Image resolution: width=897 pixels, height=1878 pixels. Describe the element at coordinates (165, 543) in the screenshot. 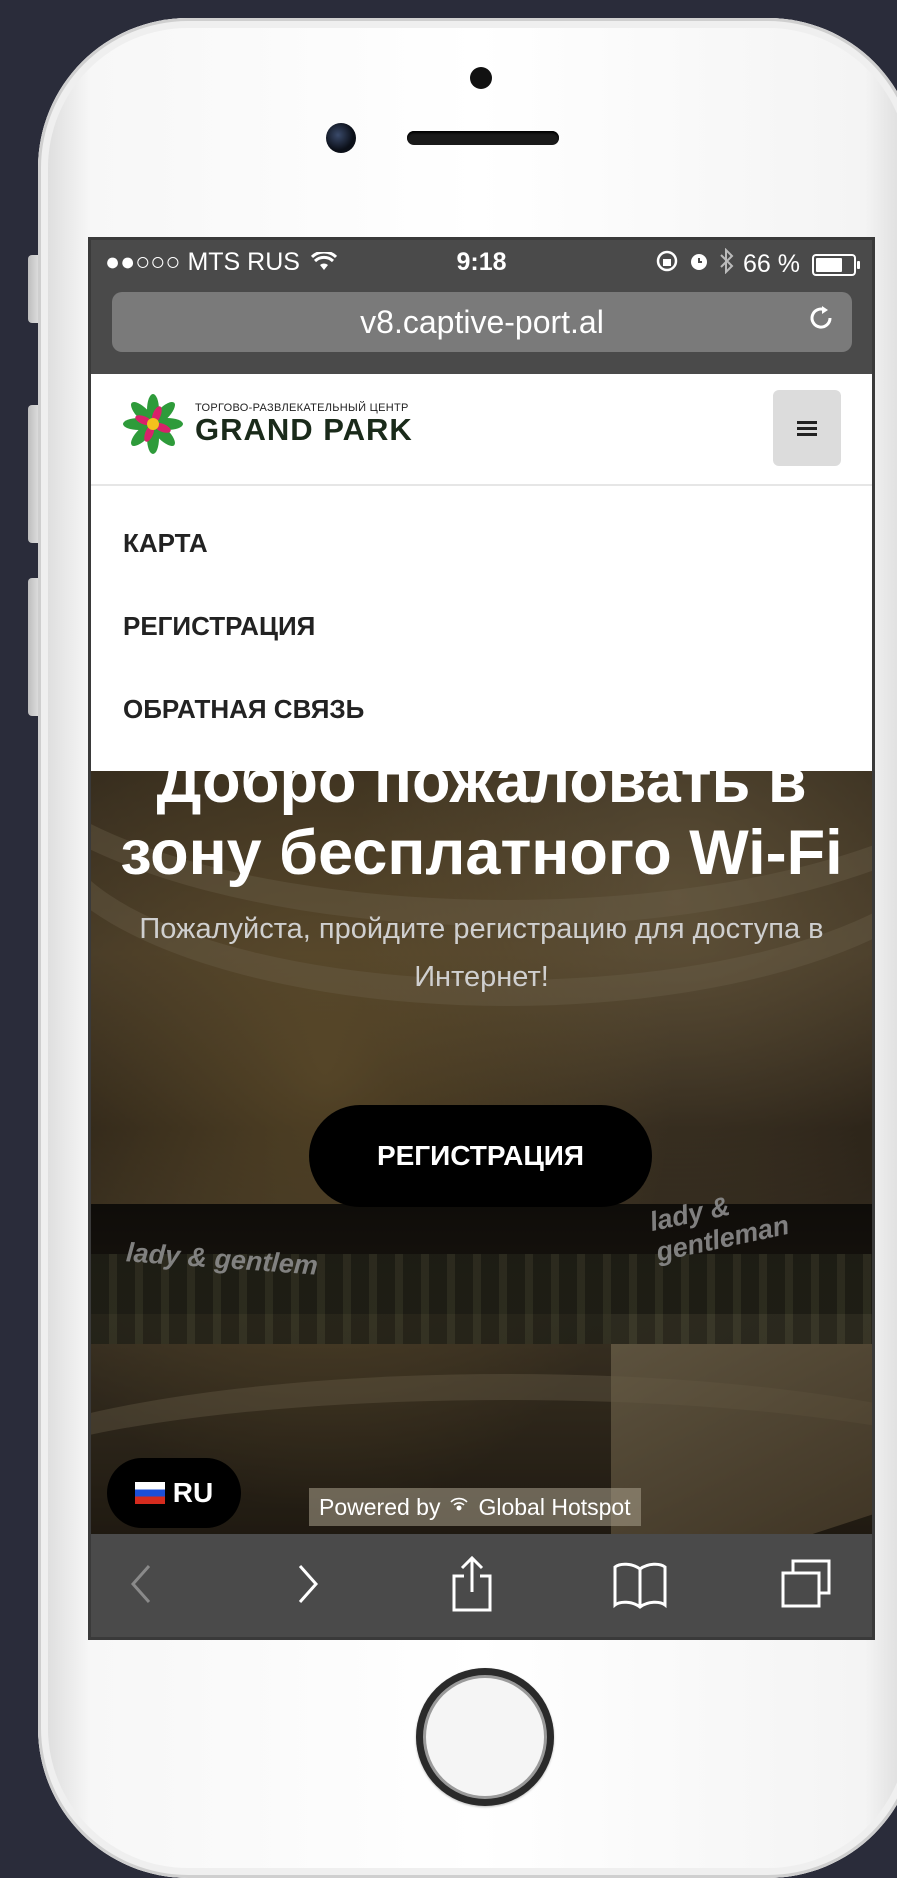

I see `menu-item-map: КАРТА` at that location.